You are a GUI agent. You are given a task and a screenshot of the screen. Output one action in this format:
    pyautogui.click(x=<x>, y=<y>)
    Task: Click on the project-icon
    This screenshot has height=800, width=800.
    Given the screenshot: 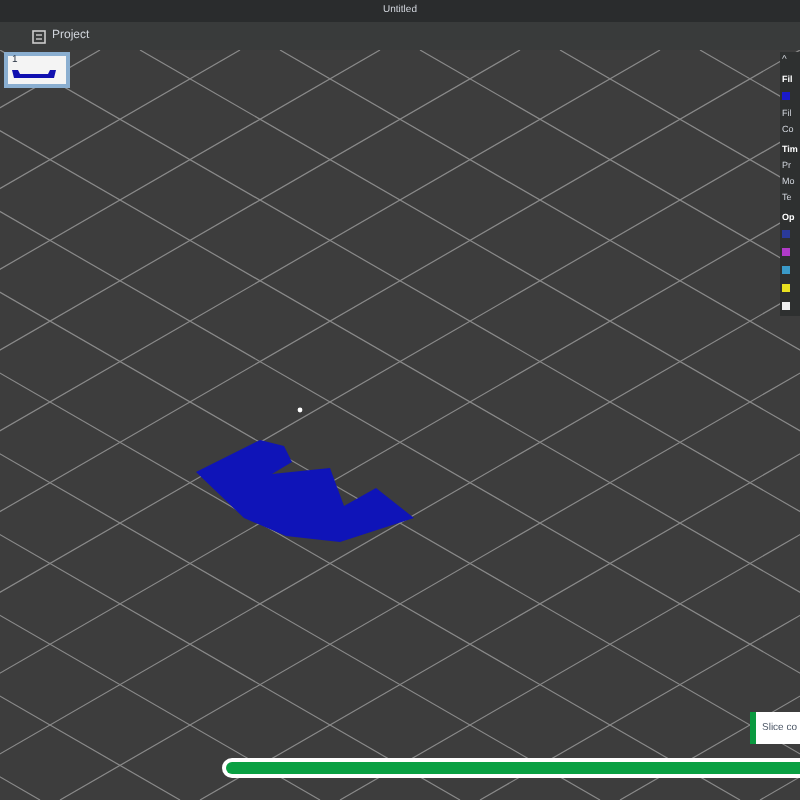 What is the action you would take?
    pyautogui.click(x=39, y=36)
    